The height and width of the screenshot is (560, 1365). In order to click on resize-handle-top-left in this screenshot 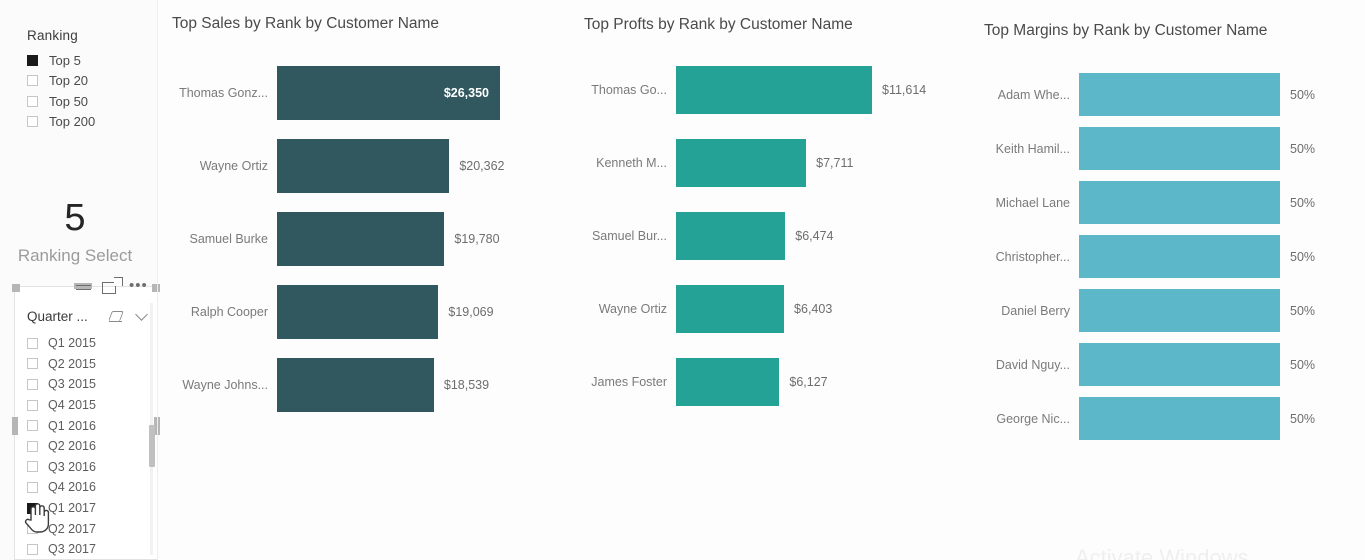, I will do `click(16, 288)`.